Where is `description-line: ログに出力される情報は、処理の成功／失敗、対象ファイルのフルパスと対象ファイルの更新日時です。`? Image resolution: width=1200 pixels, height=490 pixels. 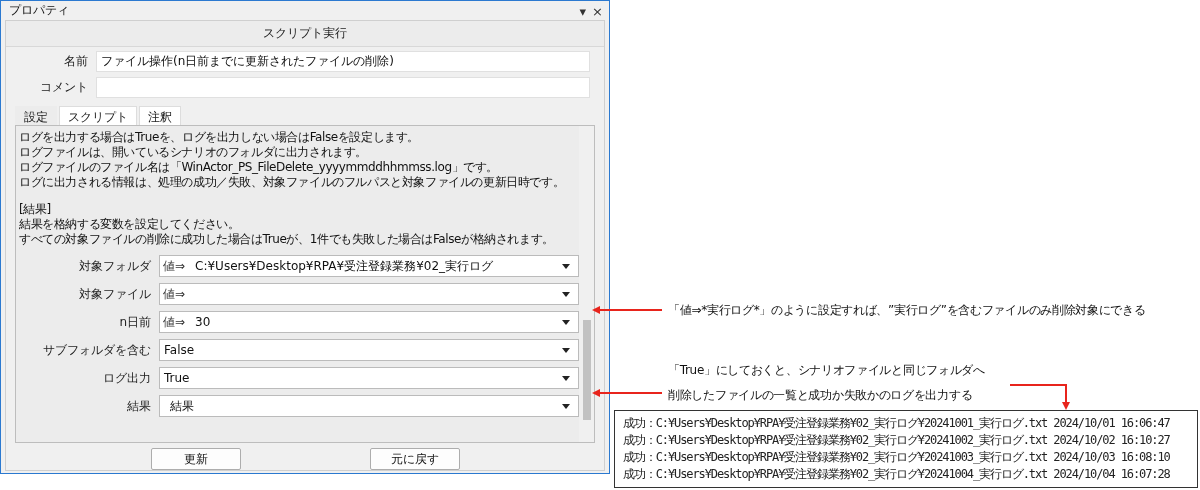
description-line: ログに出力される情報は、処理の成功／失敗、対象ファイルのフルパスと対象ファイルの更新日時です。 is located at coordinates (292, 182).